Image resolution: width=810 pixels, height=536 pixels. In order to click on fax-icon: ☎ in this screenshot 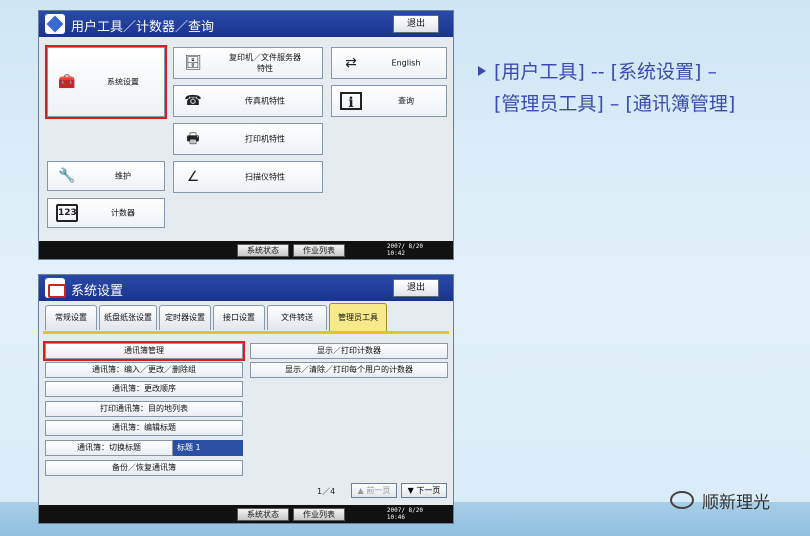, I will do `click(193, 101)`.